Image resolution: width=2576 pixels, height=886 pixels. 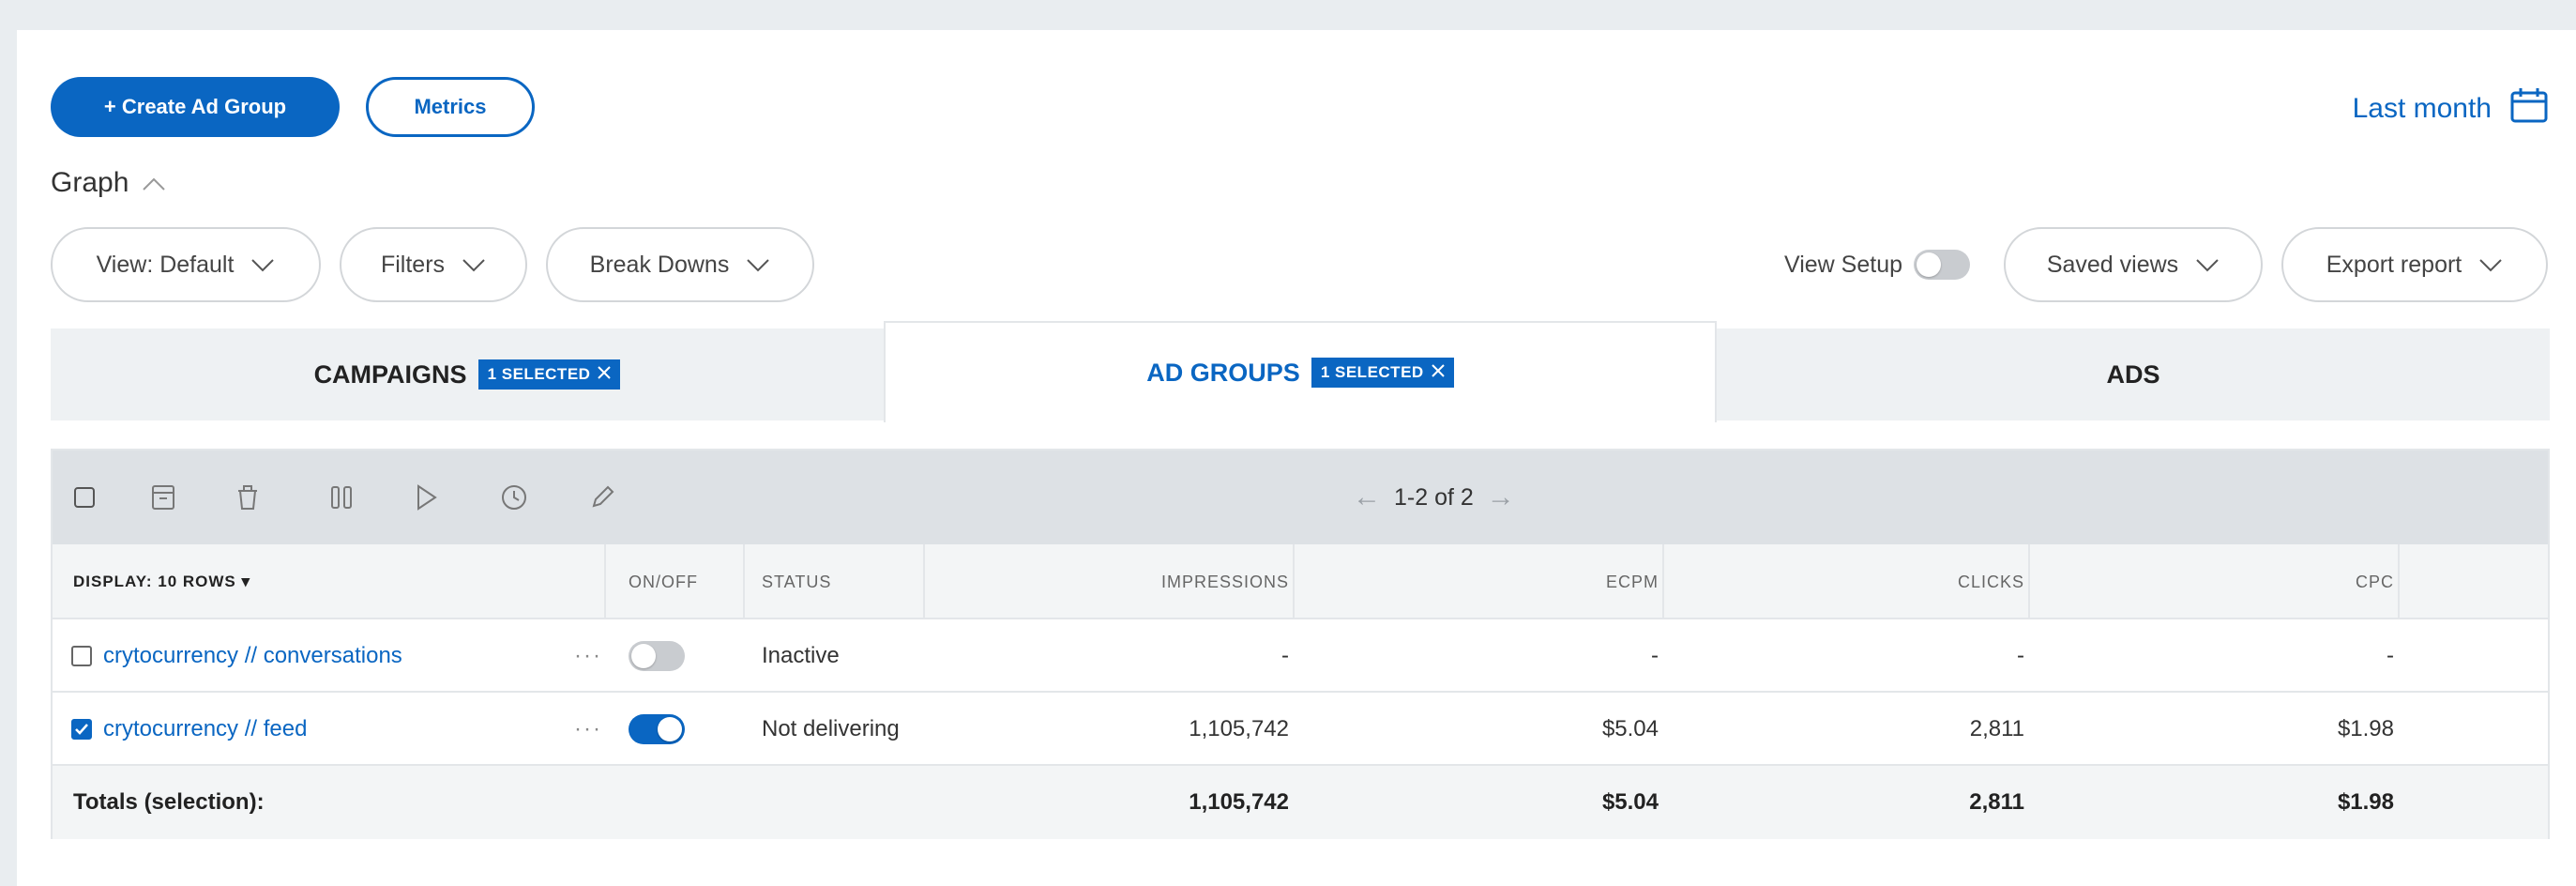 What do you see at coordinates (1943, 265) in the screenshot?
I see `view-setup-toggle` at bounding box center [1943, 265].